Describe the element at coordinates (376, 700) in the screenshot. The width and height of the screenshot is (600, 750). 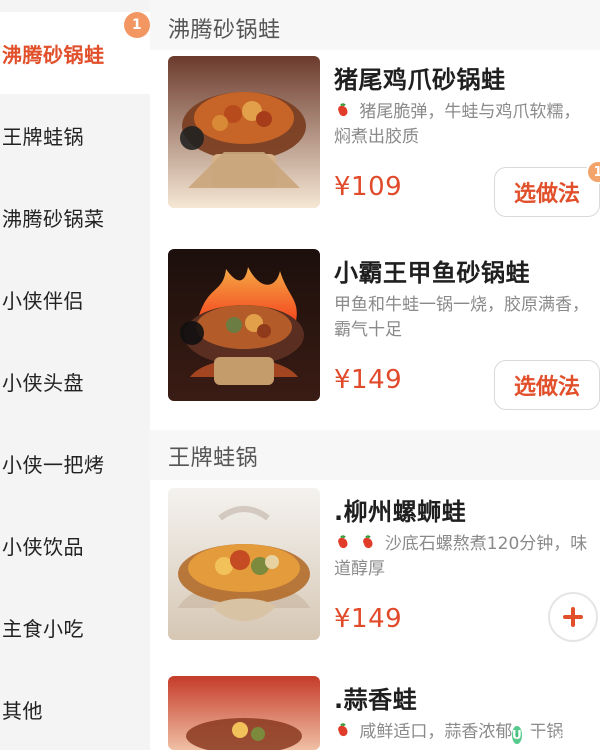
I see `dish-name: .蒜香蛙` at that location.